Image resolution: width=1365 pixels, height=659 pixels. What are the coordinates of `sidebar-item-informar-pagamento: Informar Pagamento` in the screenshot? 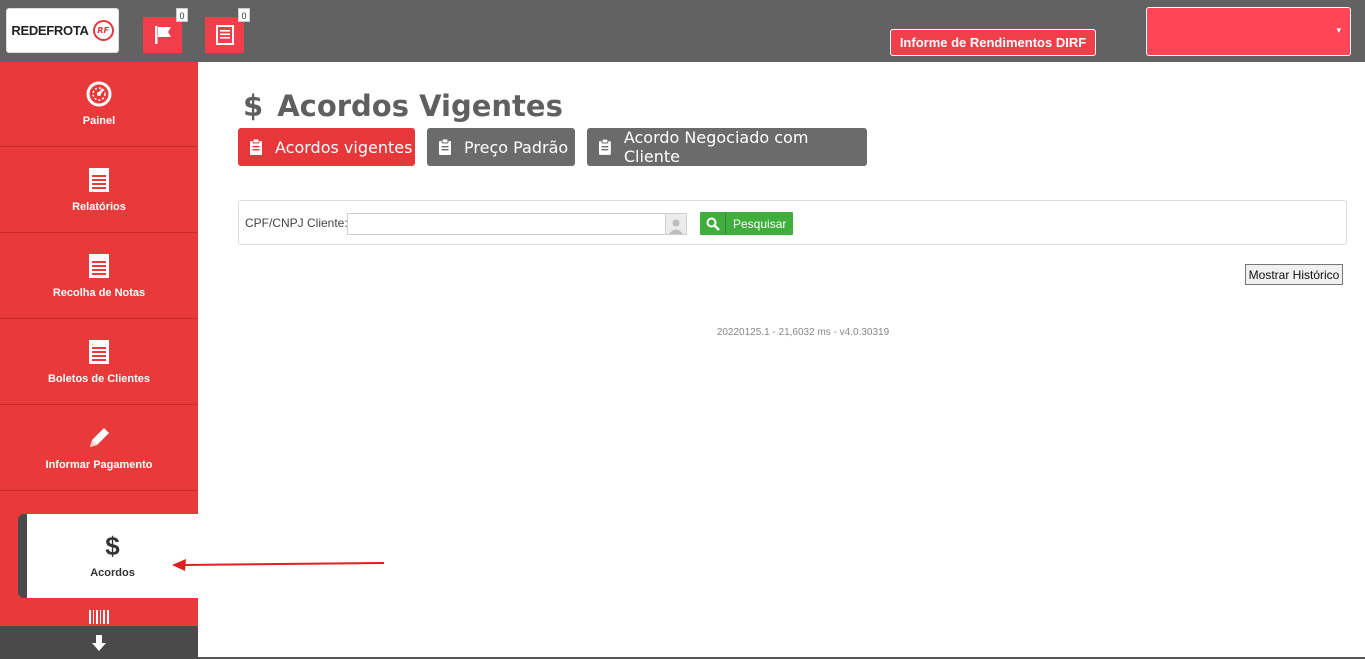 It's located at (99, 448).